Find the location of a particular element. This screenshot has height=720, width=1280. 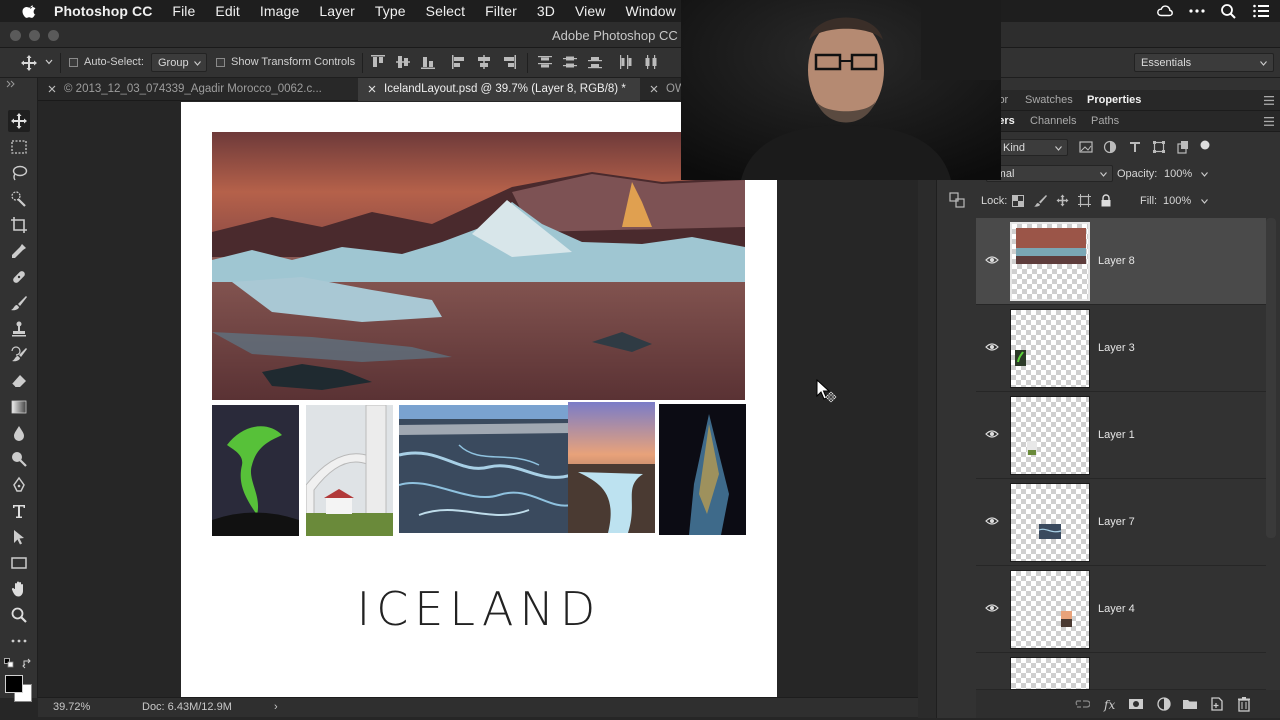

default-colors-icon is located at coordinates (9, 663).